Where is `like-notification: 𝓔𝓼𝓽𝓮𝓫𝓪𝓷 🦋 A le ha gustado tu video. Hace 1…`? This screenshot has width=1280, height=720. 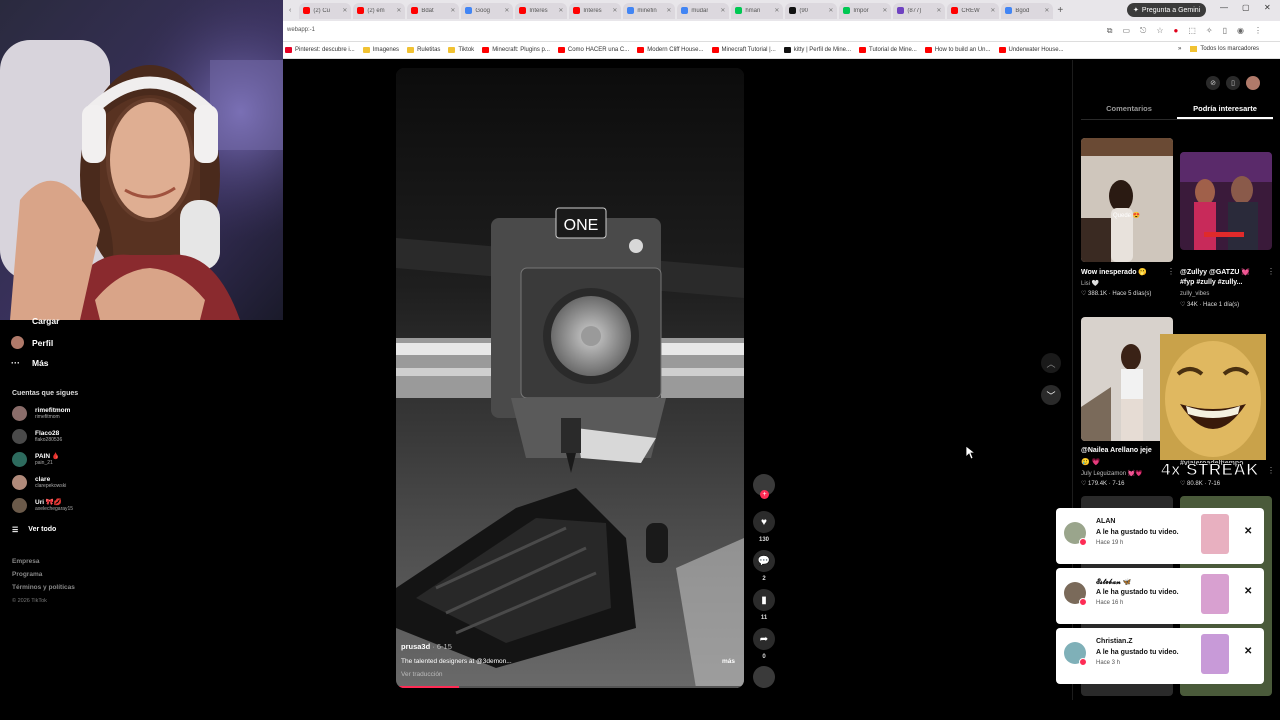 like-notification: 𝓔𝓼𝓽𝓮𝓫𝓪𝓷 🦋 A le ha gustado tu video. Hace 1… is located at coordinates (1160, 596).